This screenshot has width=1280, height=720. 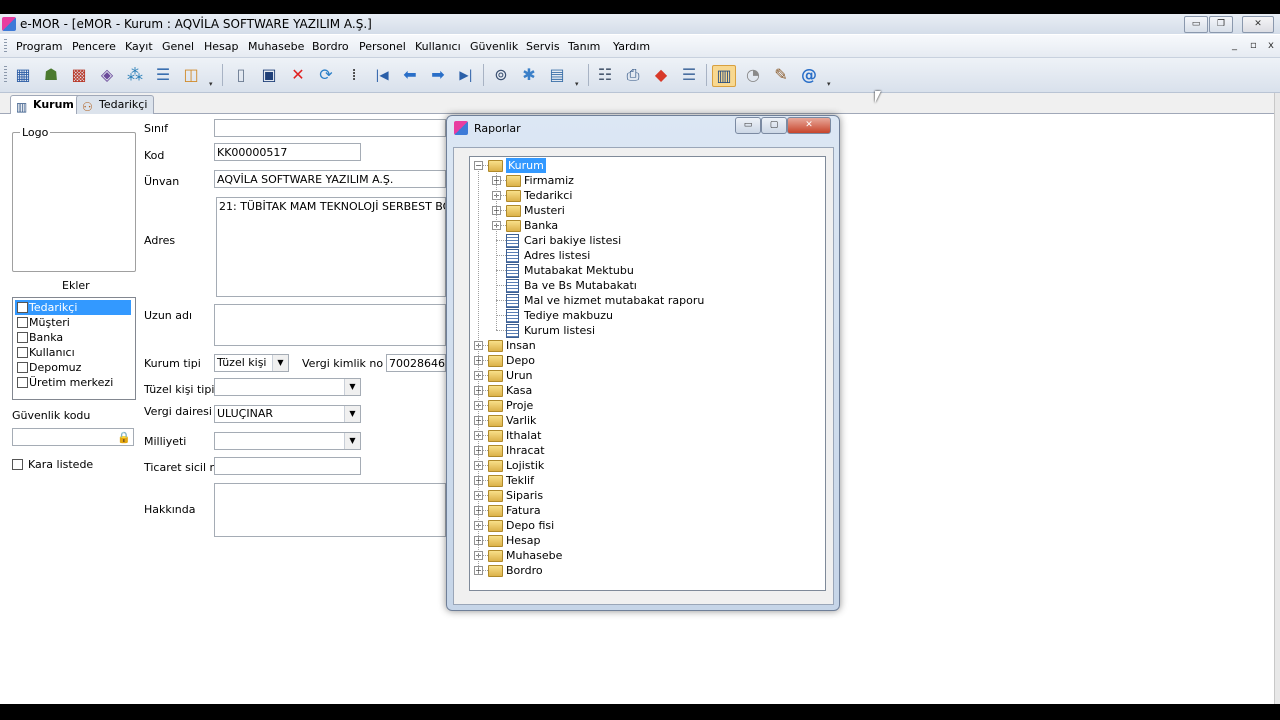 I want to click on tree-item-label: Siparis, so click(x=524, y=495).